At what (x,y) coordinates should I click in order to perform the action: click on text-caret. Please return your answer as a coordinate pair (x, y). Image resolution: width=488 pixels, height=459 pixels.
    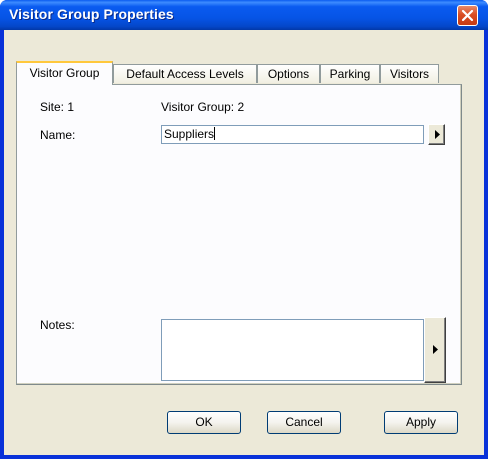
    Looking at the image, I should click on (215, 133).